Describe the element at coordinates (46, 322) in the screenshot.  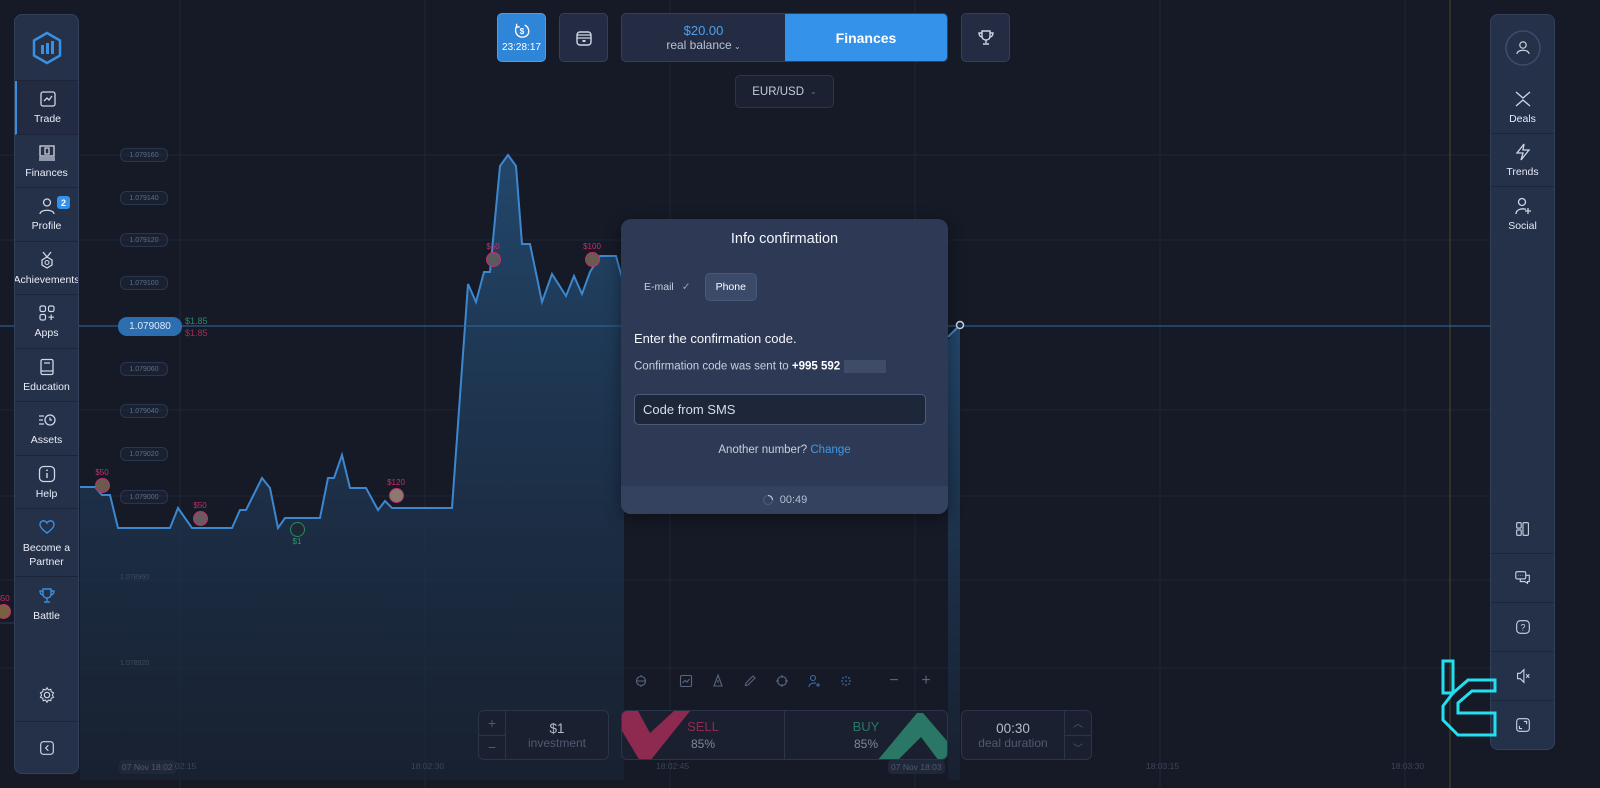
I see `sidebar-item-apps: Apps` at that location.